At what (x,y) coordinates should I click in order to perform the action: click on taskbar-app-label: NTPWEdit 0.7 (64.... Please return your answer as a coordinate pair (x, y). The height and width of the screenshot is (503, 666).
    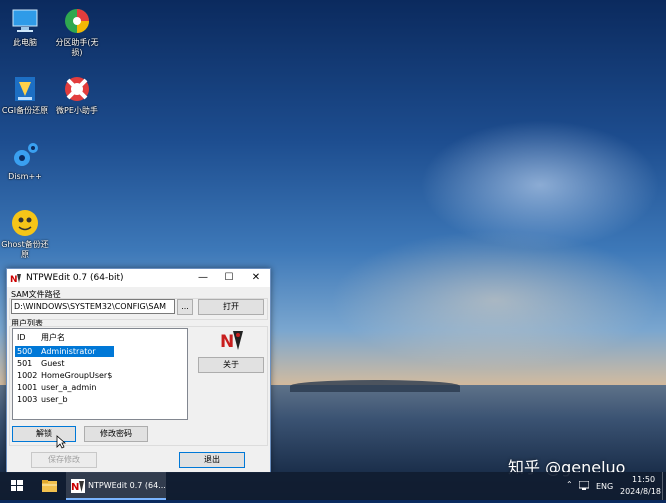
    Looking at the image, I should click on (127, 485).